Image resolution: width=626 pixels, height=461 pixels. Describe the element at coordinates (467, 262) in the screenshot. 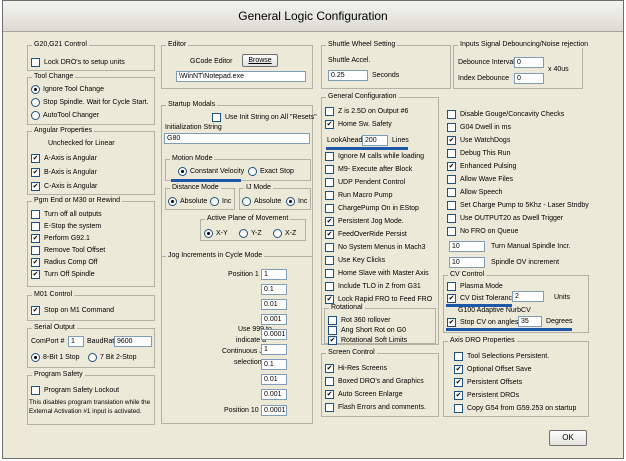

I see `spindle-ov-input: 10` at that location.